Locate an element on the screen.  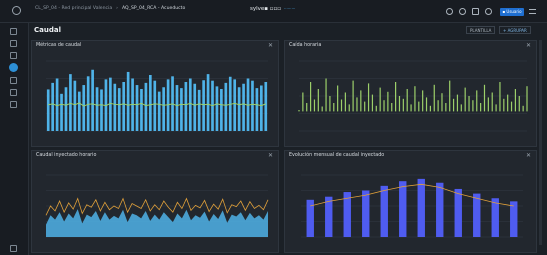
page-title: Caudal is located at coordinates (47, 30).